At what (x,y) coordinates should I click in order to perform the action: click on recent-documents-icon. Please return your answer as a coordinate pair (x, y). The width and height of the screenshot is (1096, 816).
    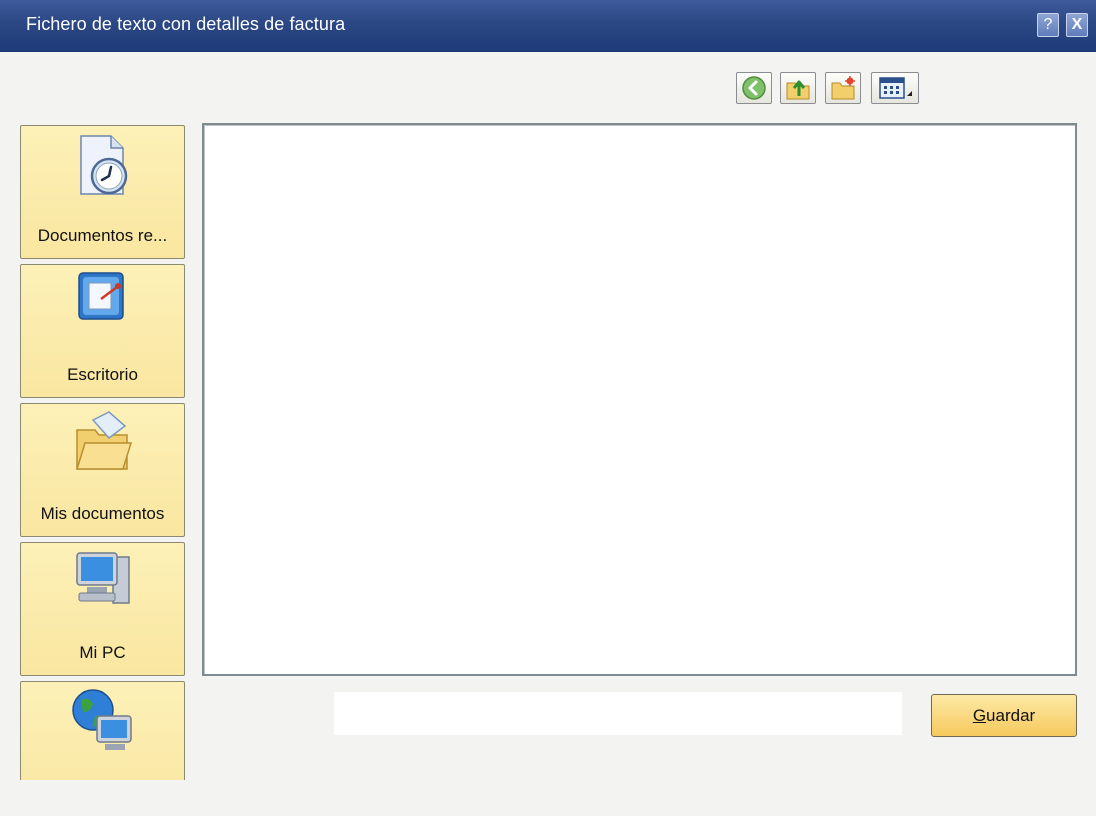
    Looking at the image, I should click on (104, 165).